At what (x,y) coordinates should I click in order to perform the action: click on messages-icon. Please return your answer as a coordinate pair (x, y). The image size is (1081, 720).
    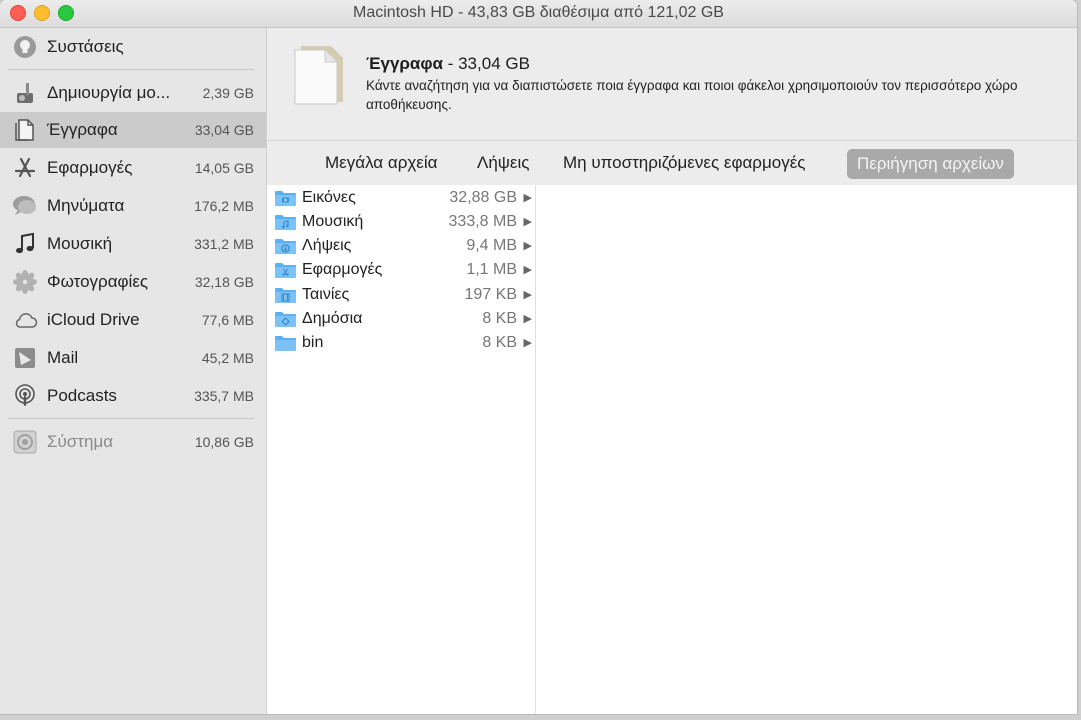
    Looking at the image, I should click on (25, 206).